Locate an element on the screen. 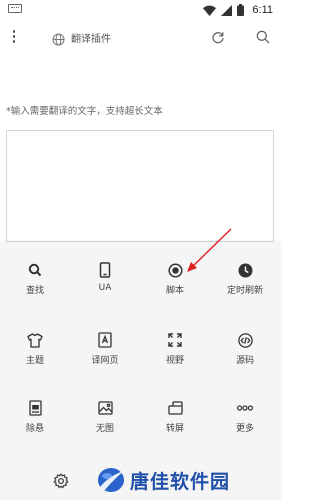 The width and height of the screenshot is (320, 500). translate-page-icon is located at coordinates (105, 340).